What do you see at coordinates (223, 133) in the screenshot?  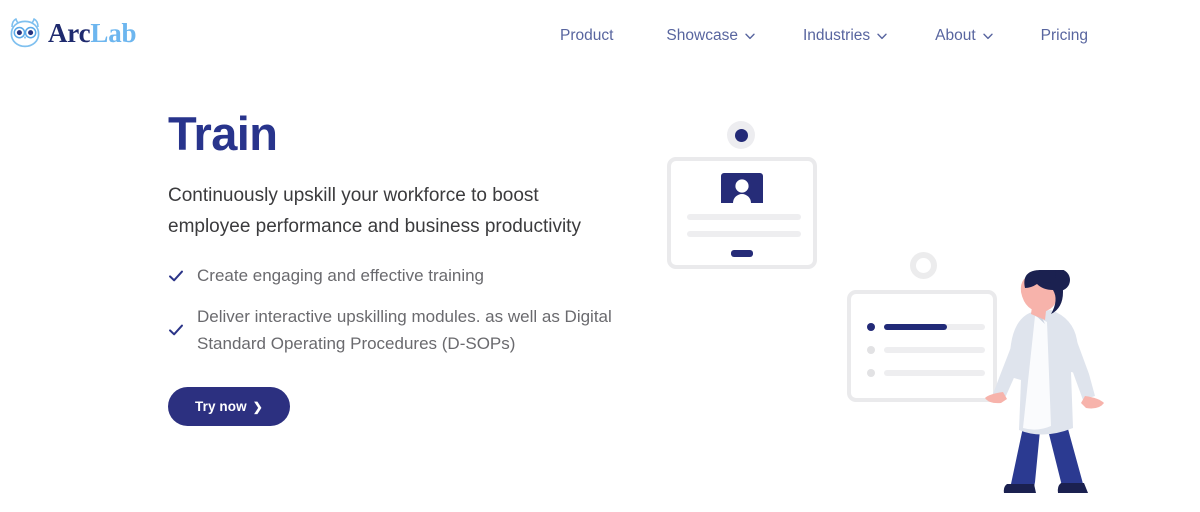 I see `page-title: Train` at bounding box center [223, 133].